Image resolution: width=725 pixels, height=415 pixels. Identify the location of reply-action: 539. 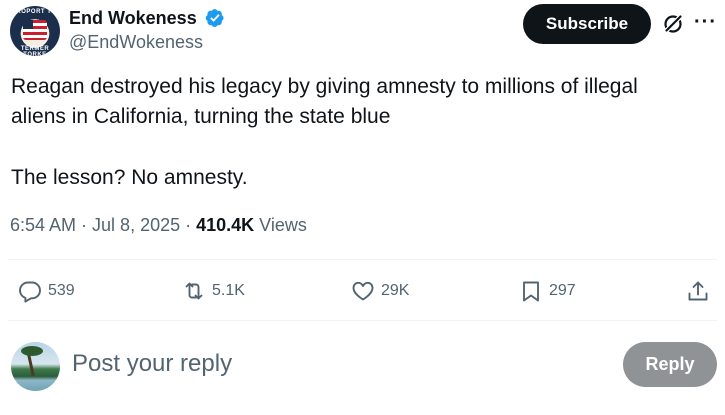
(46, 291).